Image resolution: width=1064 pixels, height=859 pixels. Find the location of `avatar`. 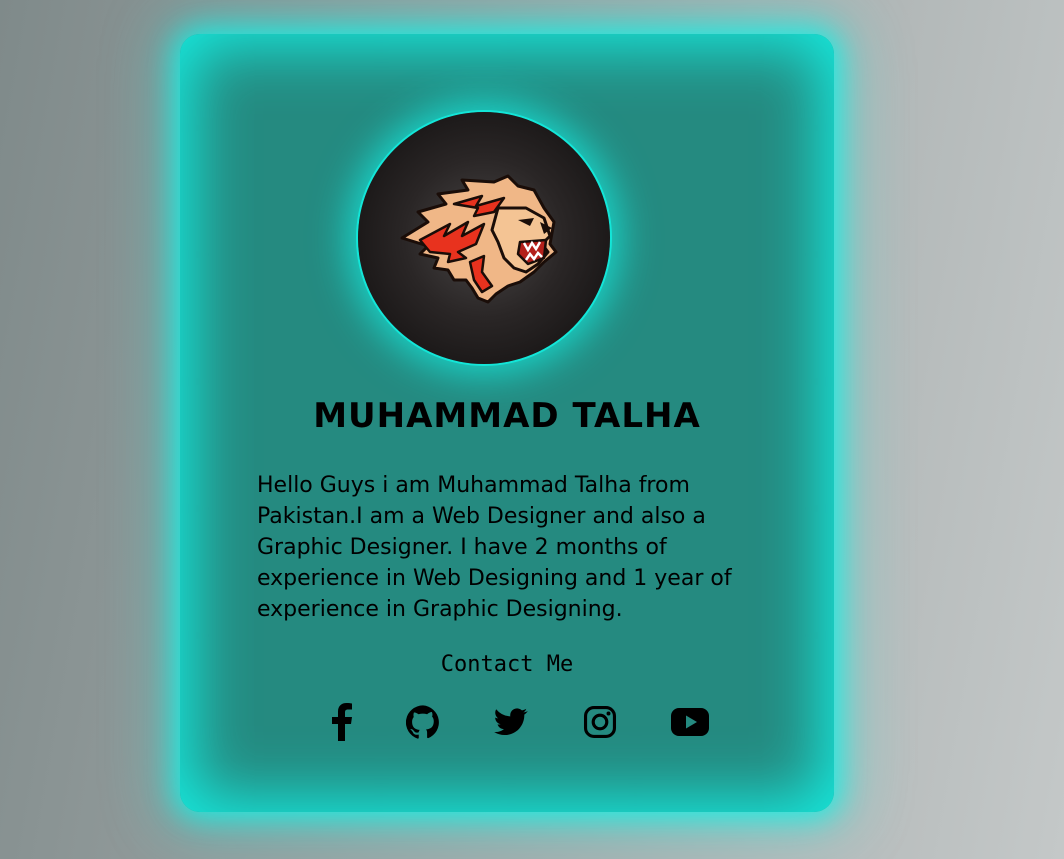

avatar is located at coordinates (484, 238).